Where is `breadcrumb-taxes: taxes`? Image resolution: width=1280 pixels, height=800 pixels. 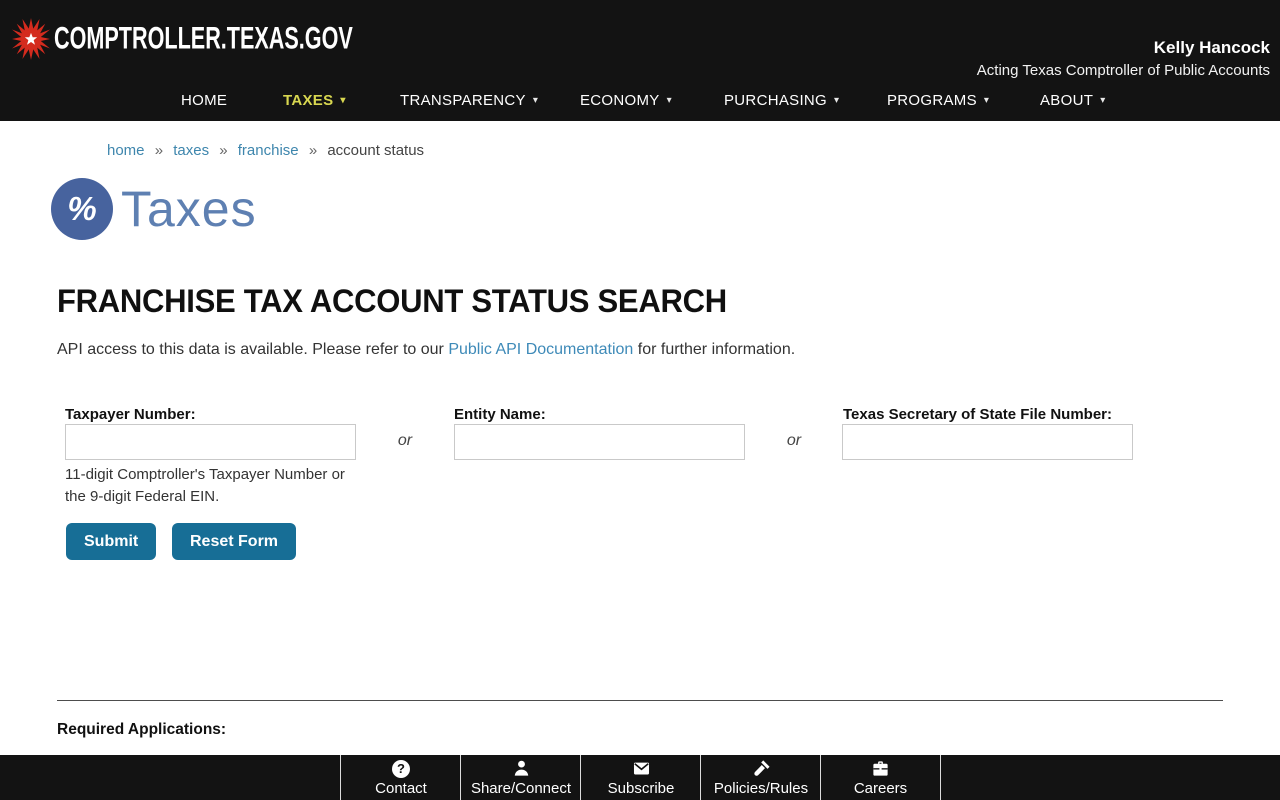 breadcrumb-taxes: taxes is located at coordinates (191, 150).